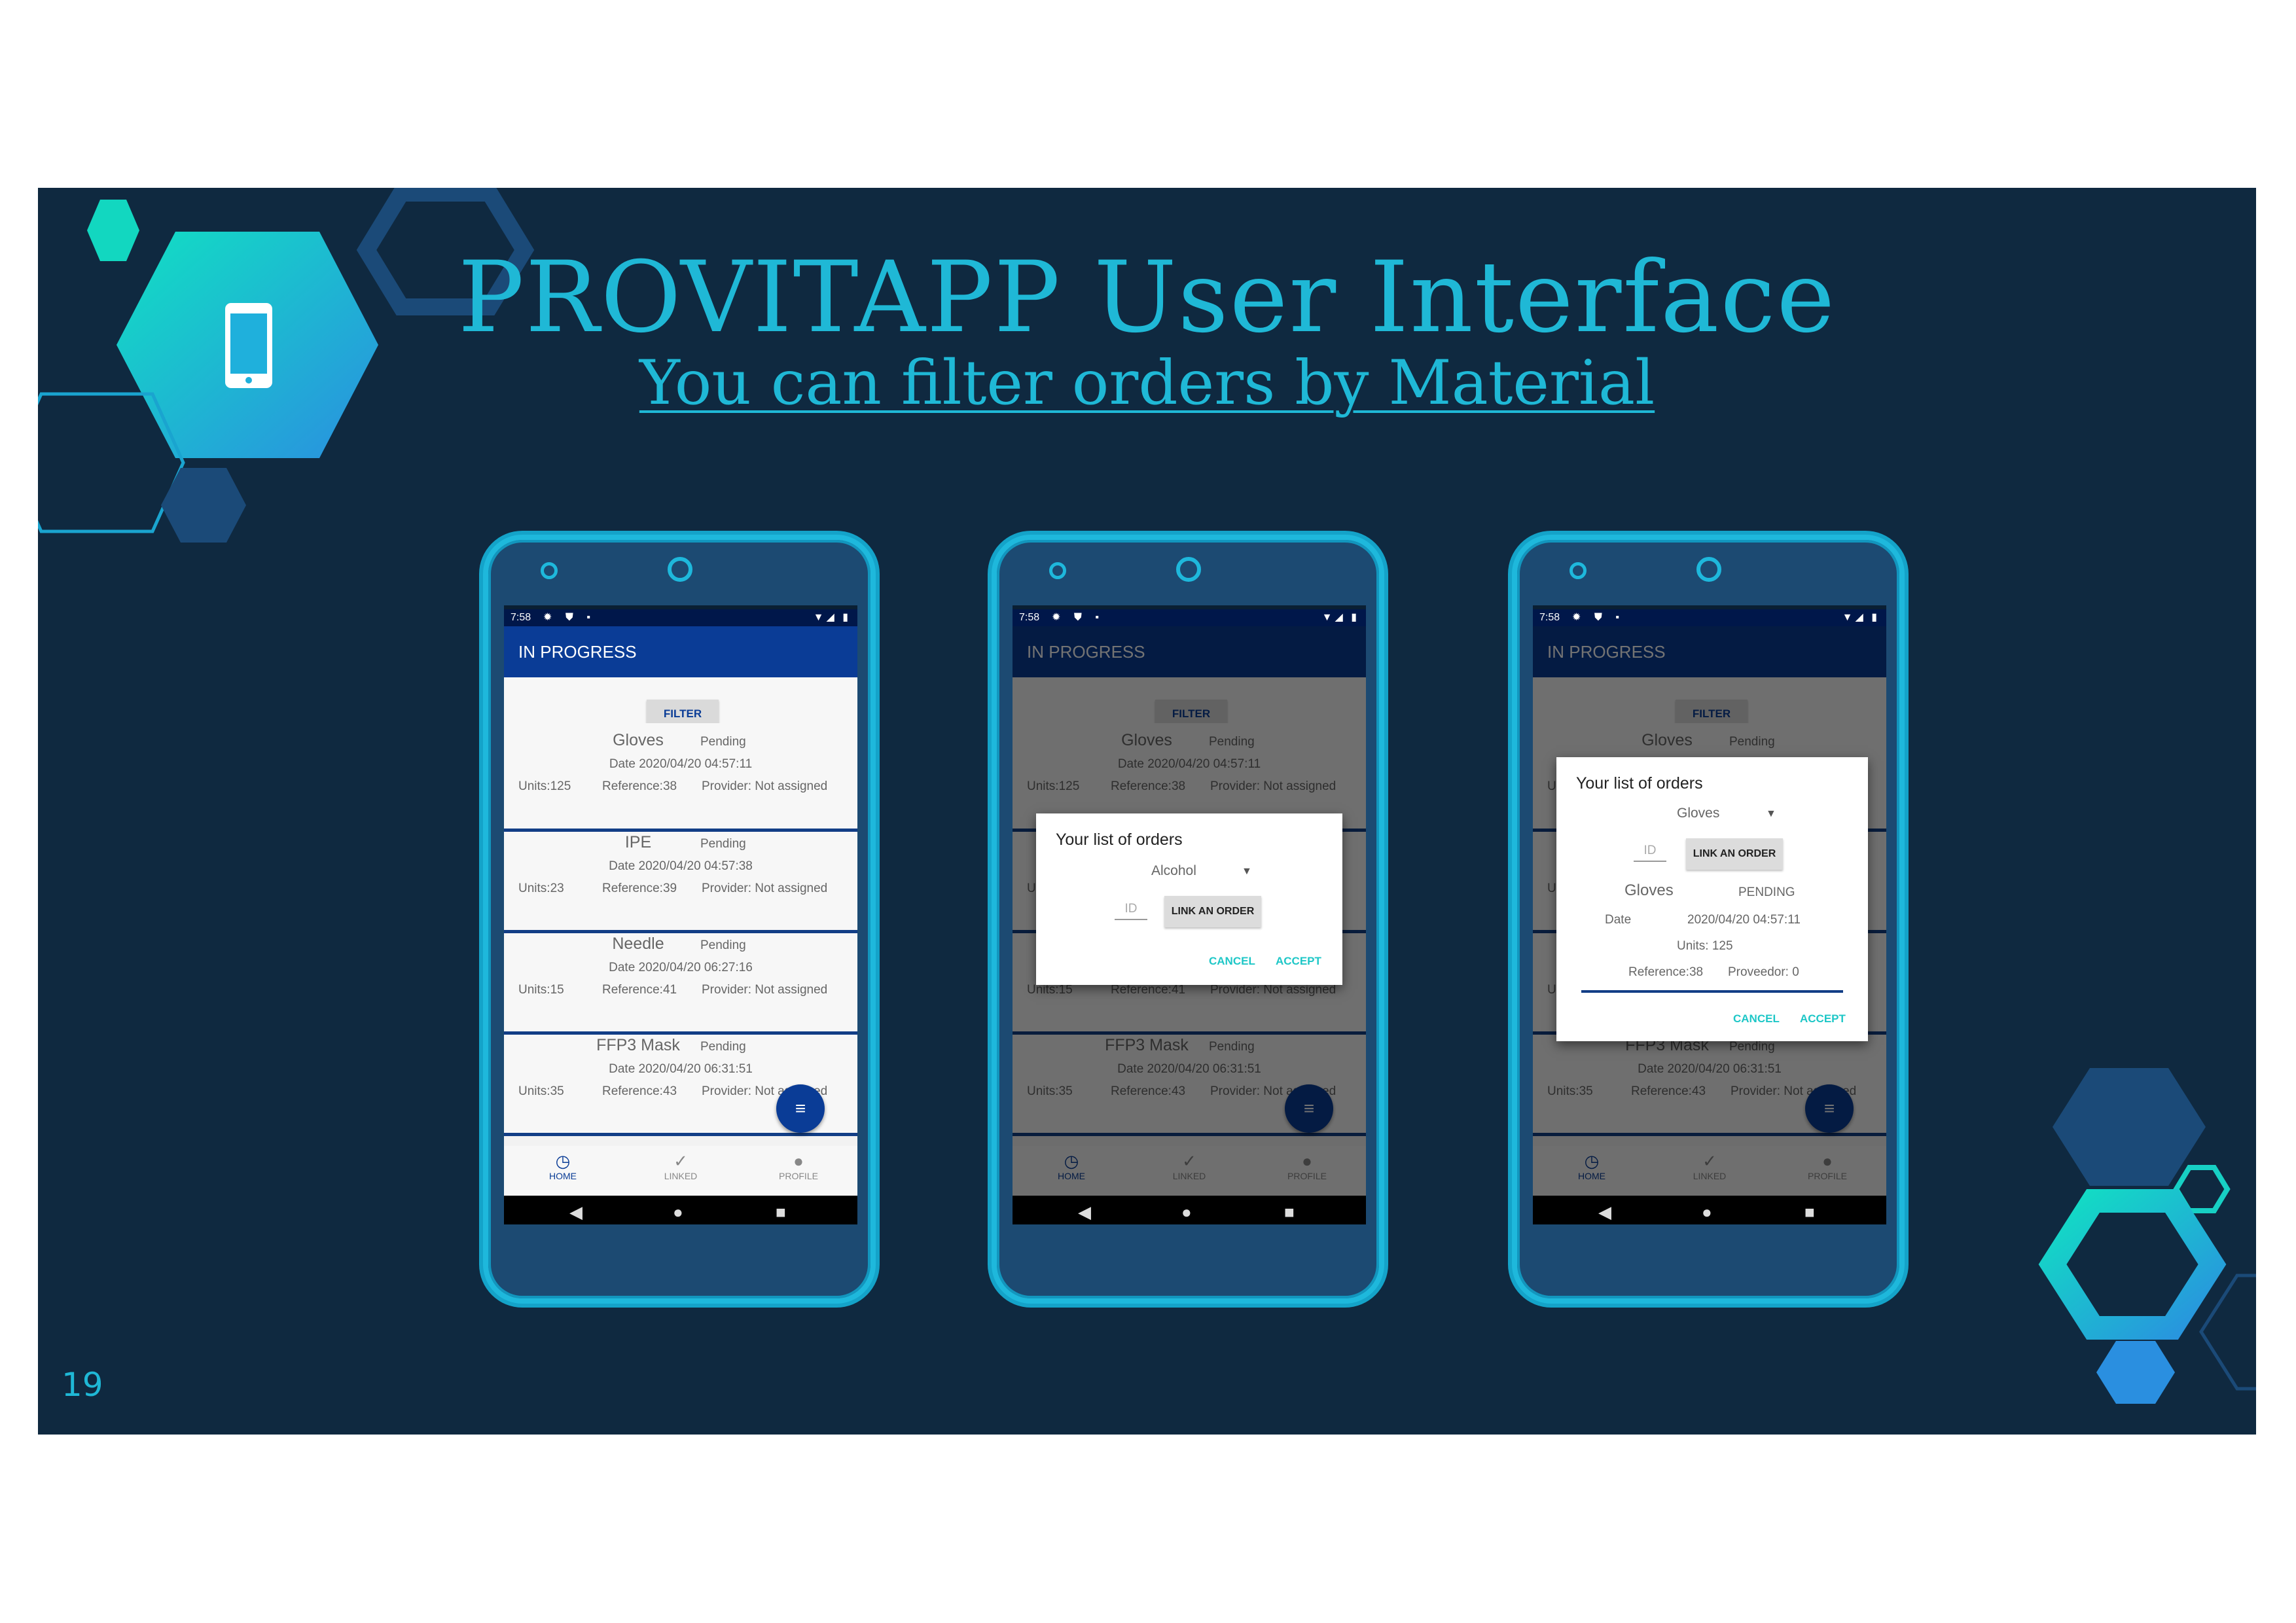  I want to click on selected-order-reference: Reference:38, so click(1666, 972).